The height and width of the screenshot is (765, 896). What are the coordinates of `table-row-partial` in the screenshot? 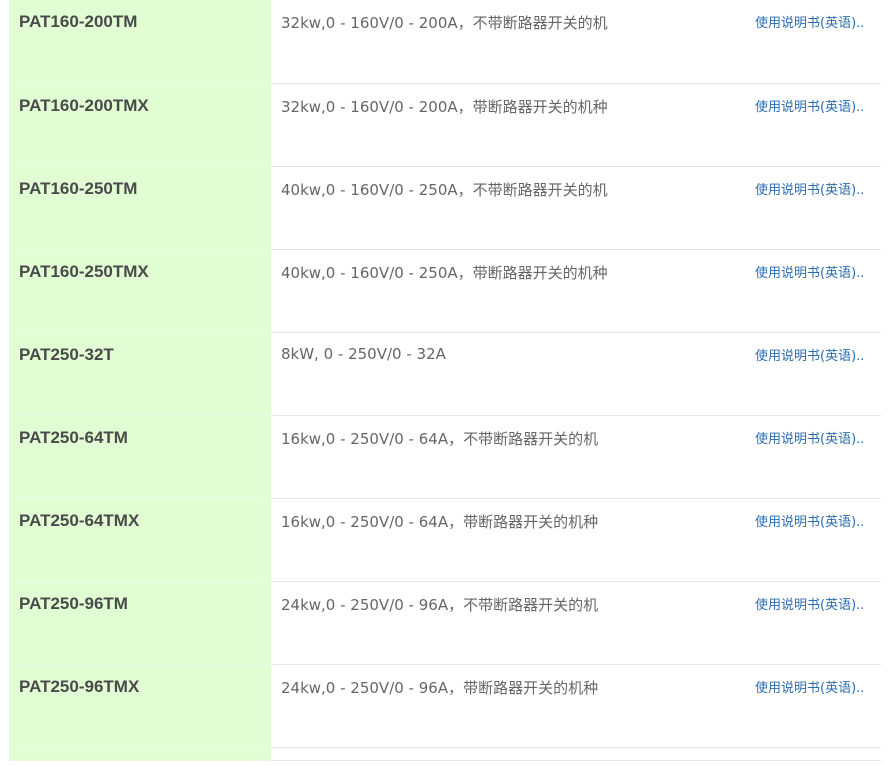 It's located at (445, 754).